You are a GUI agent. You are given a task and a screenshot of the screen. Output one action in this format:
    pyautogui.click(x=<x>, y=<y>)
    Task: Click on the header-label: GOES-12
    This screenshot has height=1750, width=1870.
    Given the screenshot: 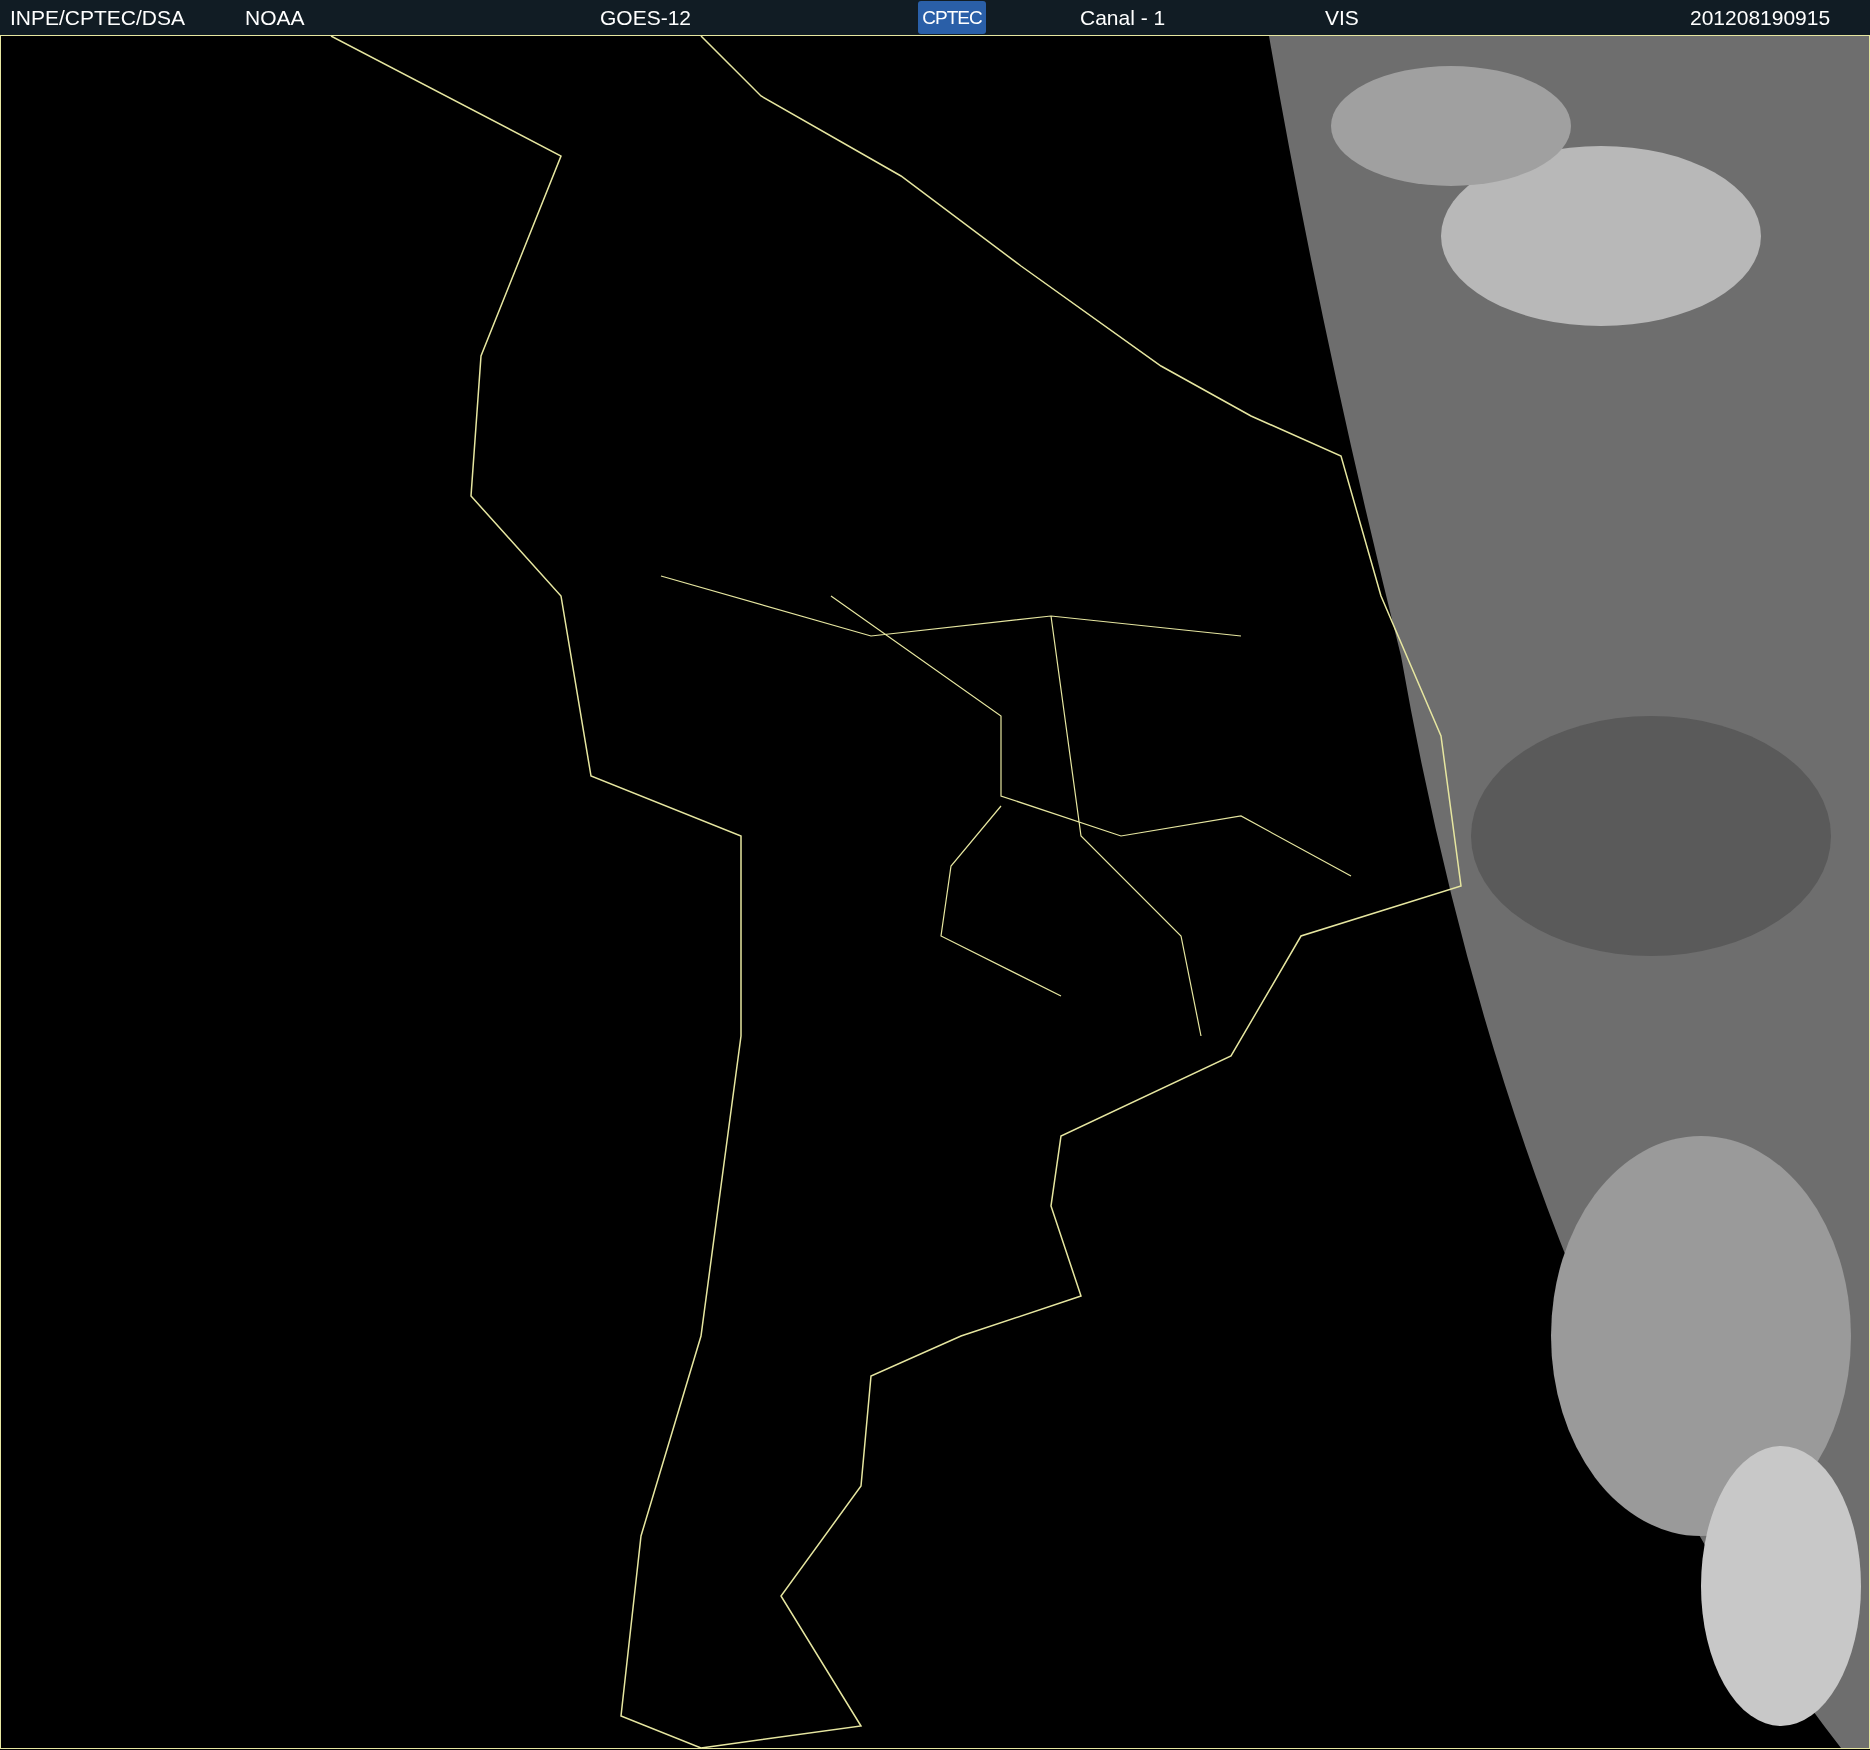 What is the action you would take?
    pyautogui.click(x=646, y=18)
    